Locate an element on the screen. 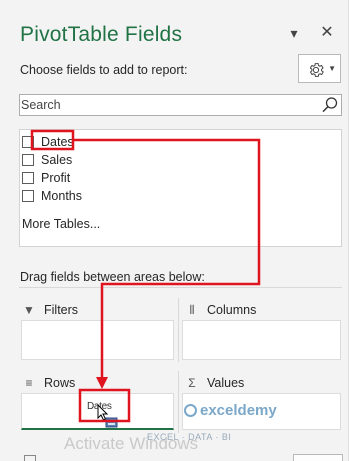 The height and width of the screenshot is (461, 349). field-item-dates: Dates is located at coordinates (48, 142).